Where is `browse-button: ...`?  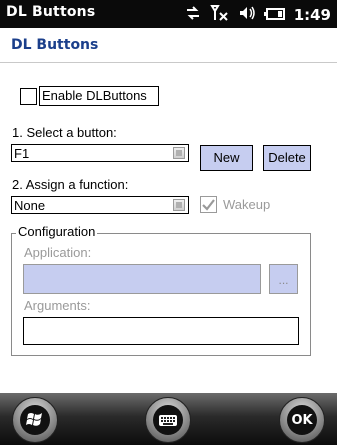 browse-button: ... is located at coordinates (283, 279).